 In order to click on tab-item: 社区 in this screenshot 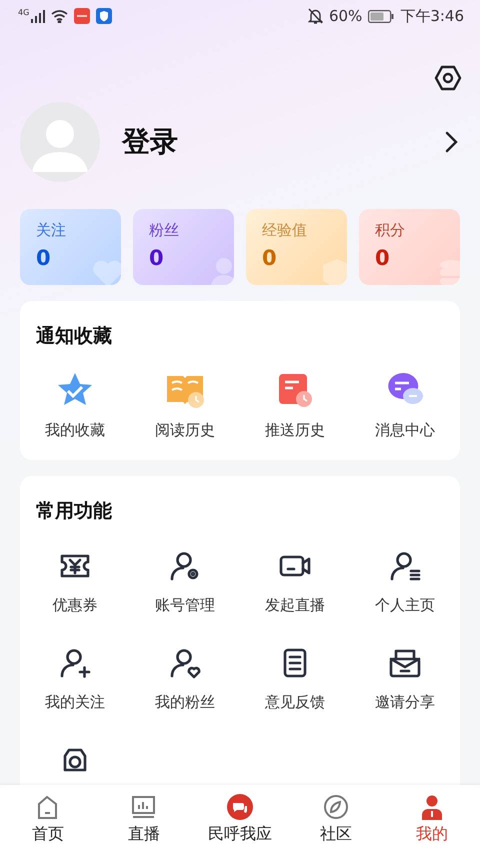, I will do `click(336, 834)`.